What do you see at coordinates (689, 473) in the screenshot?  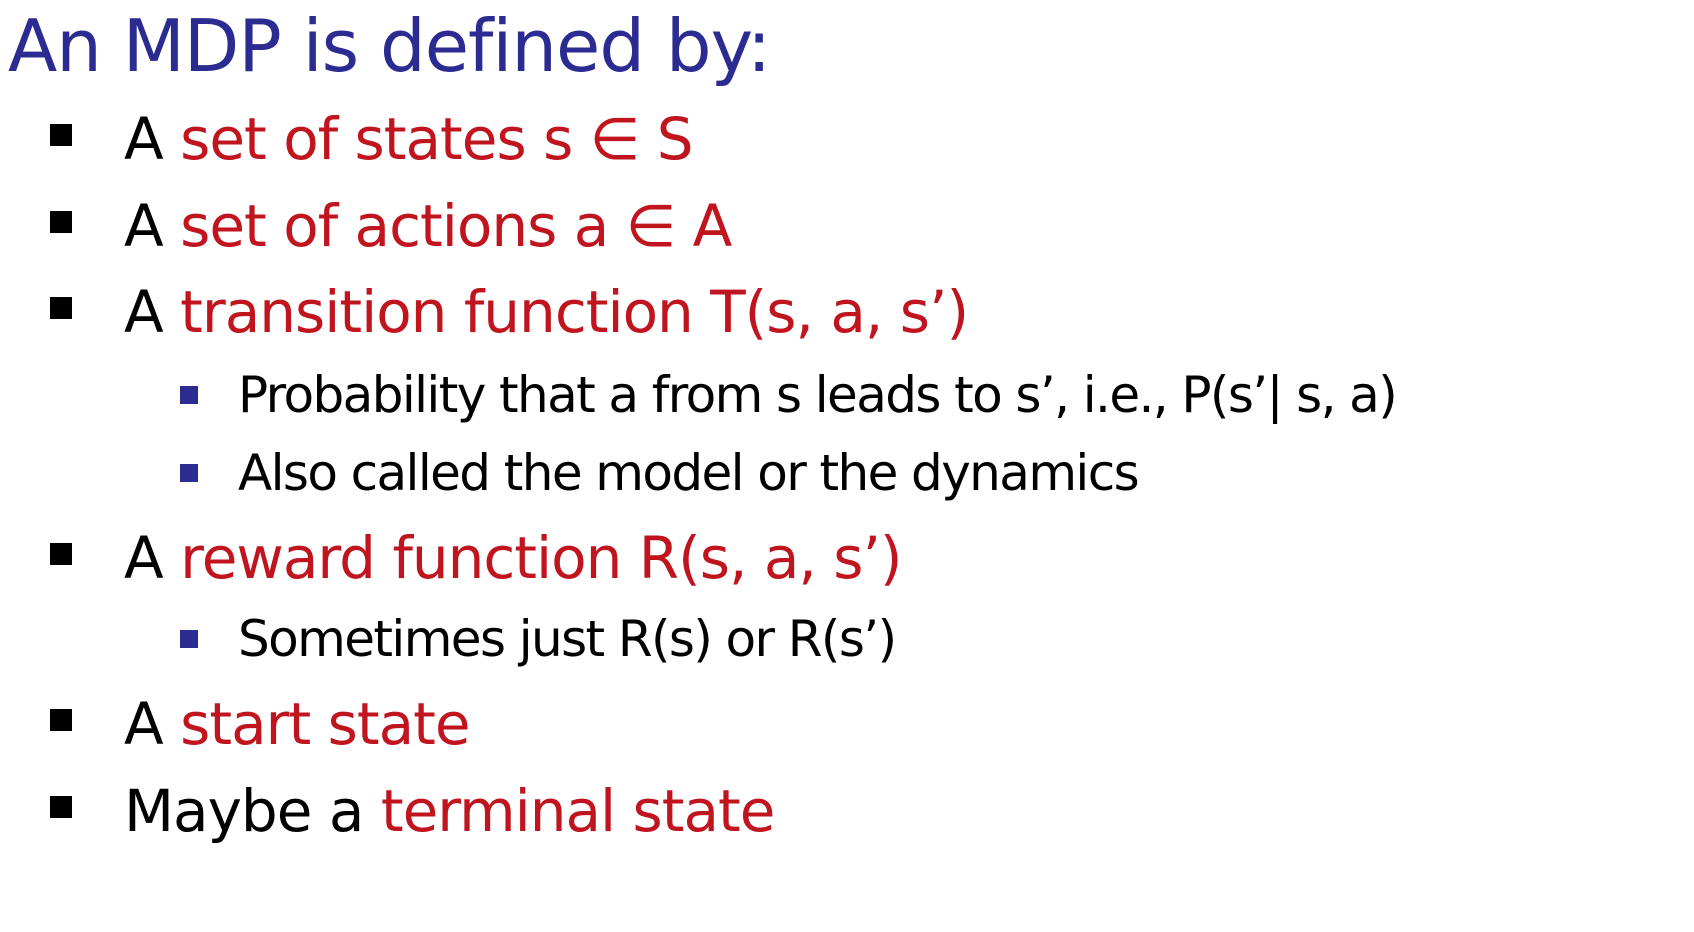 I see `sub-bullet-text: Also called the model or the dynamics` at bounding box center [689, 473].